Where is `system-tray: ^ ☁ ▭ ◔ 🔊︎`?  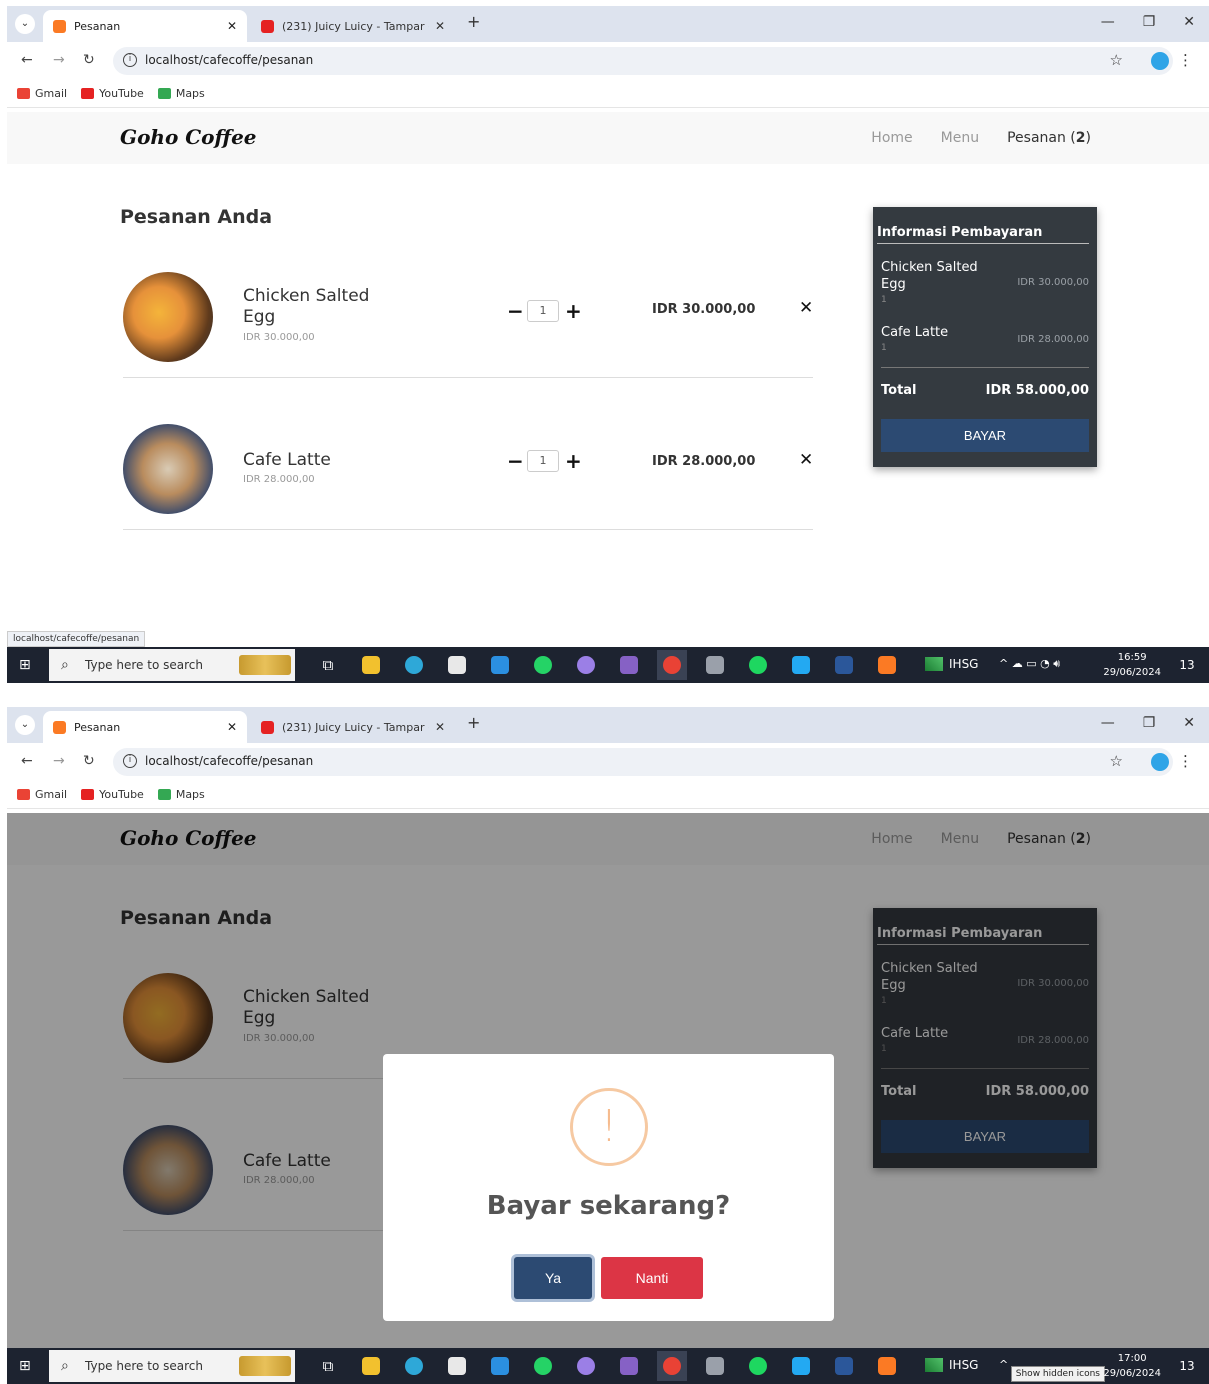
system-tray: ^ ☁ ▭ ◔ 🔊︎ is located at coordinates (1029, 664).